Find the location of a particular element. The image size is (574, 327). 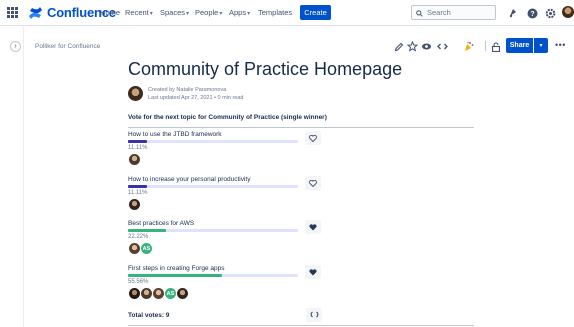

confetti-icon is located at coordinates (468, 46).